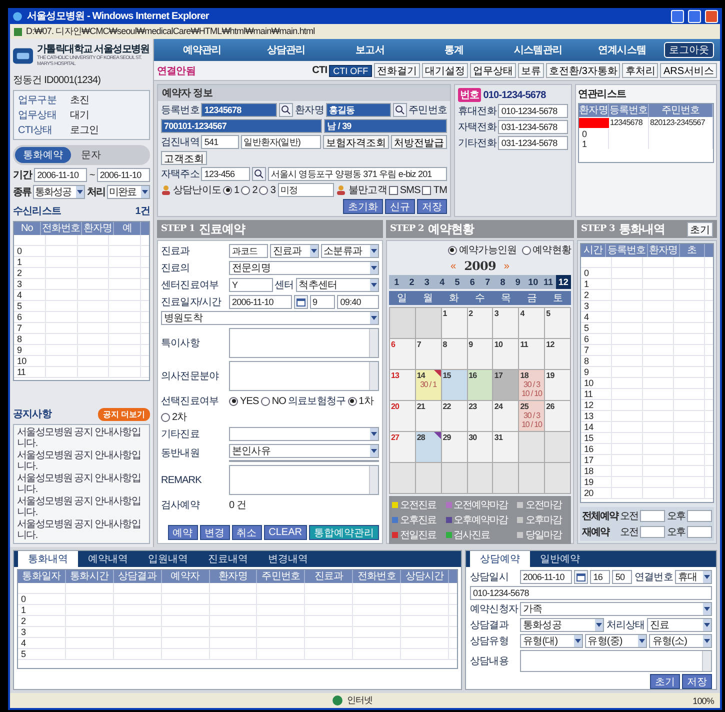 Image resolution: width=725 pixels, height=712 pixels. Describe the element at coordinates (285, 532) in the screenshot. I see `action-button: CLEAR` at that location.